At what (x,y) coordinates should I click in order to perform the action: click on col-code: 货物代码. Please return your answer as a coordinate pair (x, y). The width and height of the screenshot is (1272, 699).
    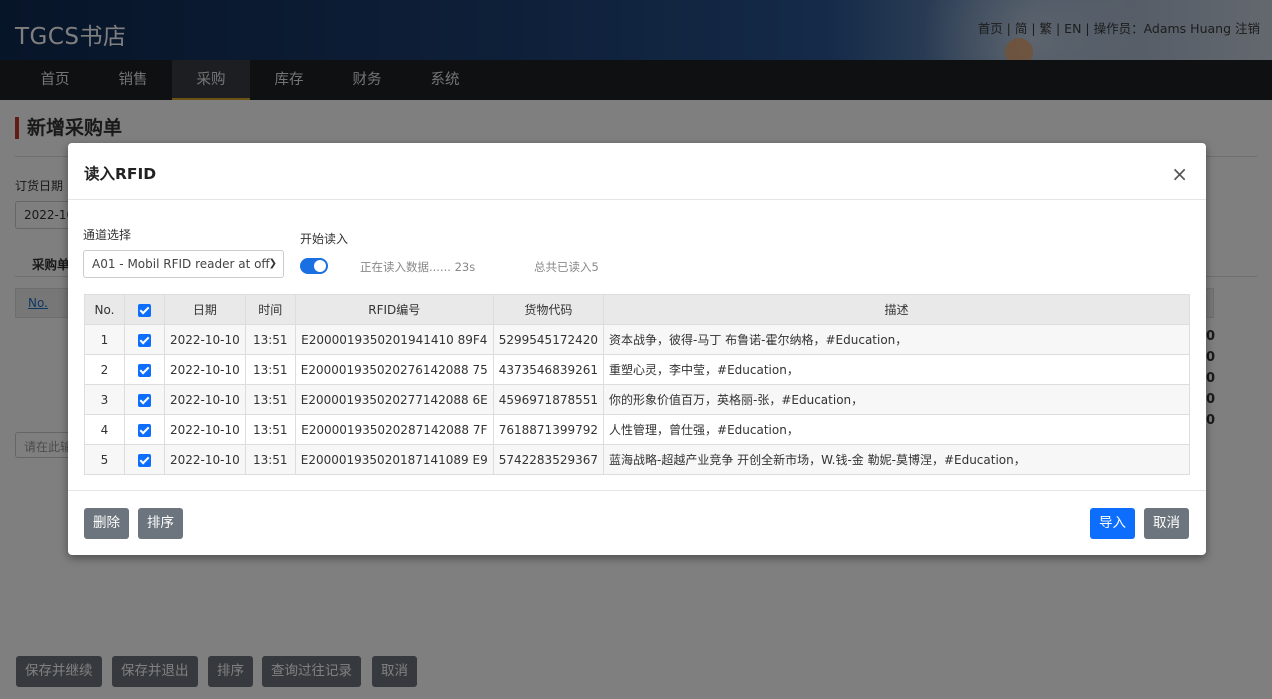
    Looking at the image, I should click on (548, 309).